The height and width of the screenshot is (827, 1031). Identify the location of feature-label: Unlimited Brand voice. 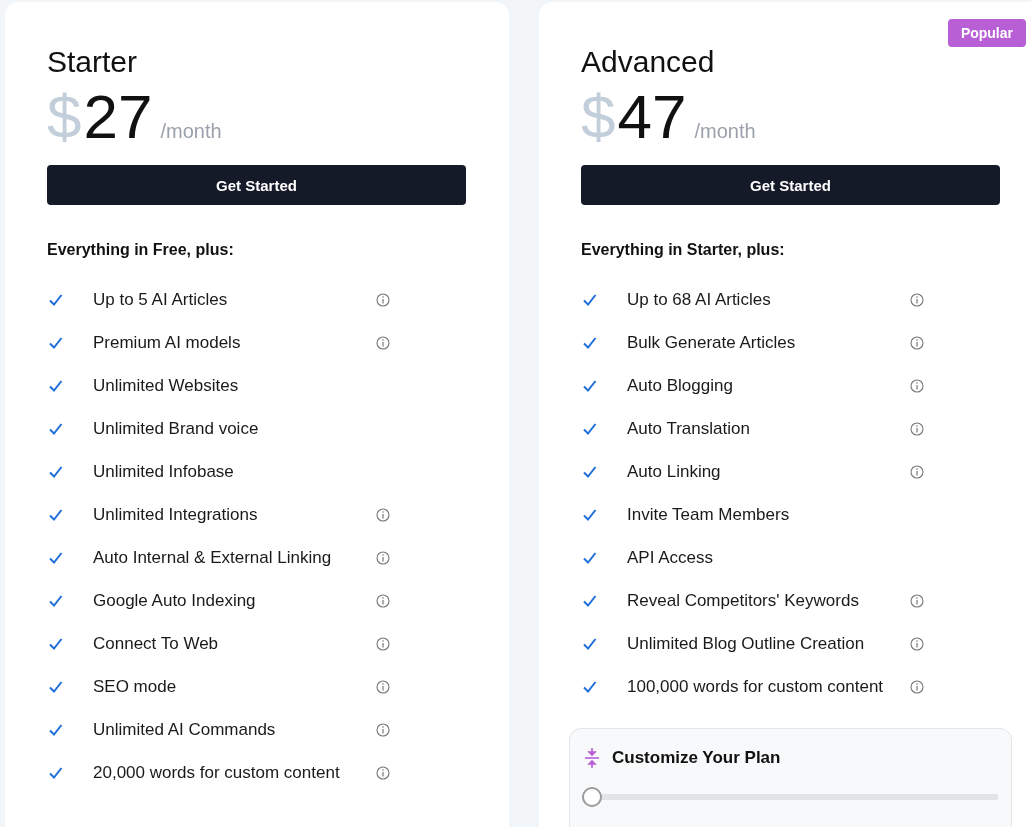
(176, 428).